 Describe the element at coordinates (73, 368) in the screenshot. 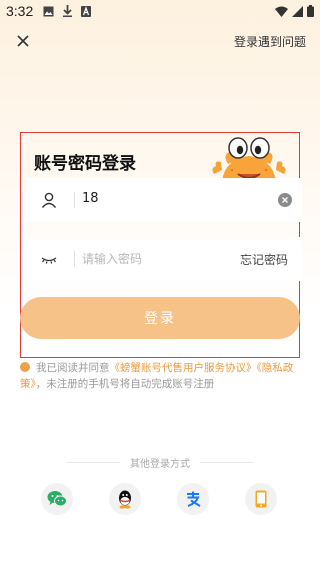

I see `agreement-prefix: 我已阅读并同意` at that location.